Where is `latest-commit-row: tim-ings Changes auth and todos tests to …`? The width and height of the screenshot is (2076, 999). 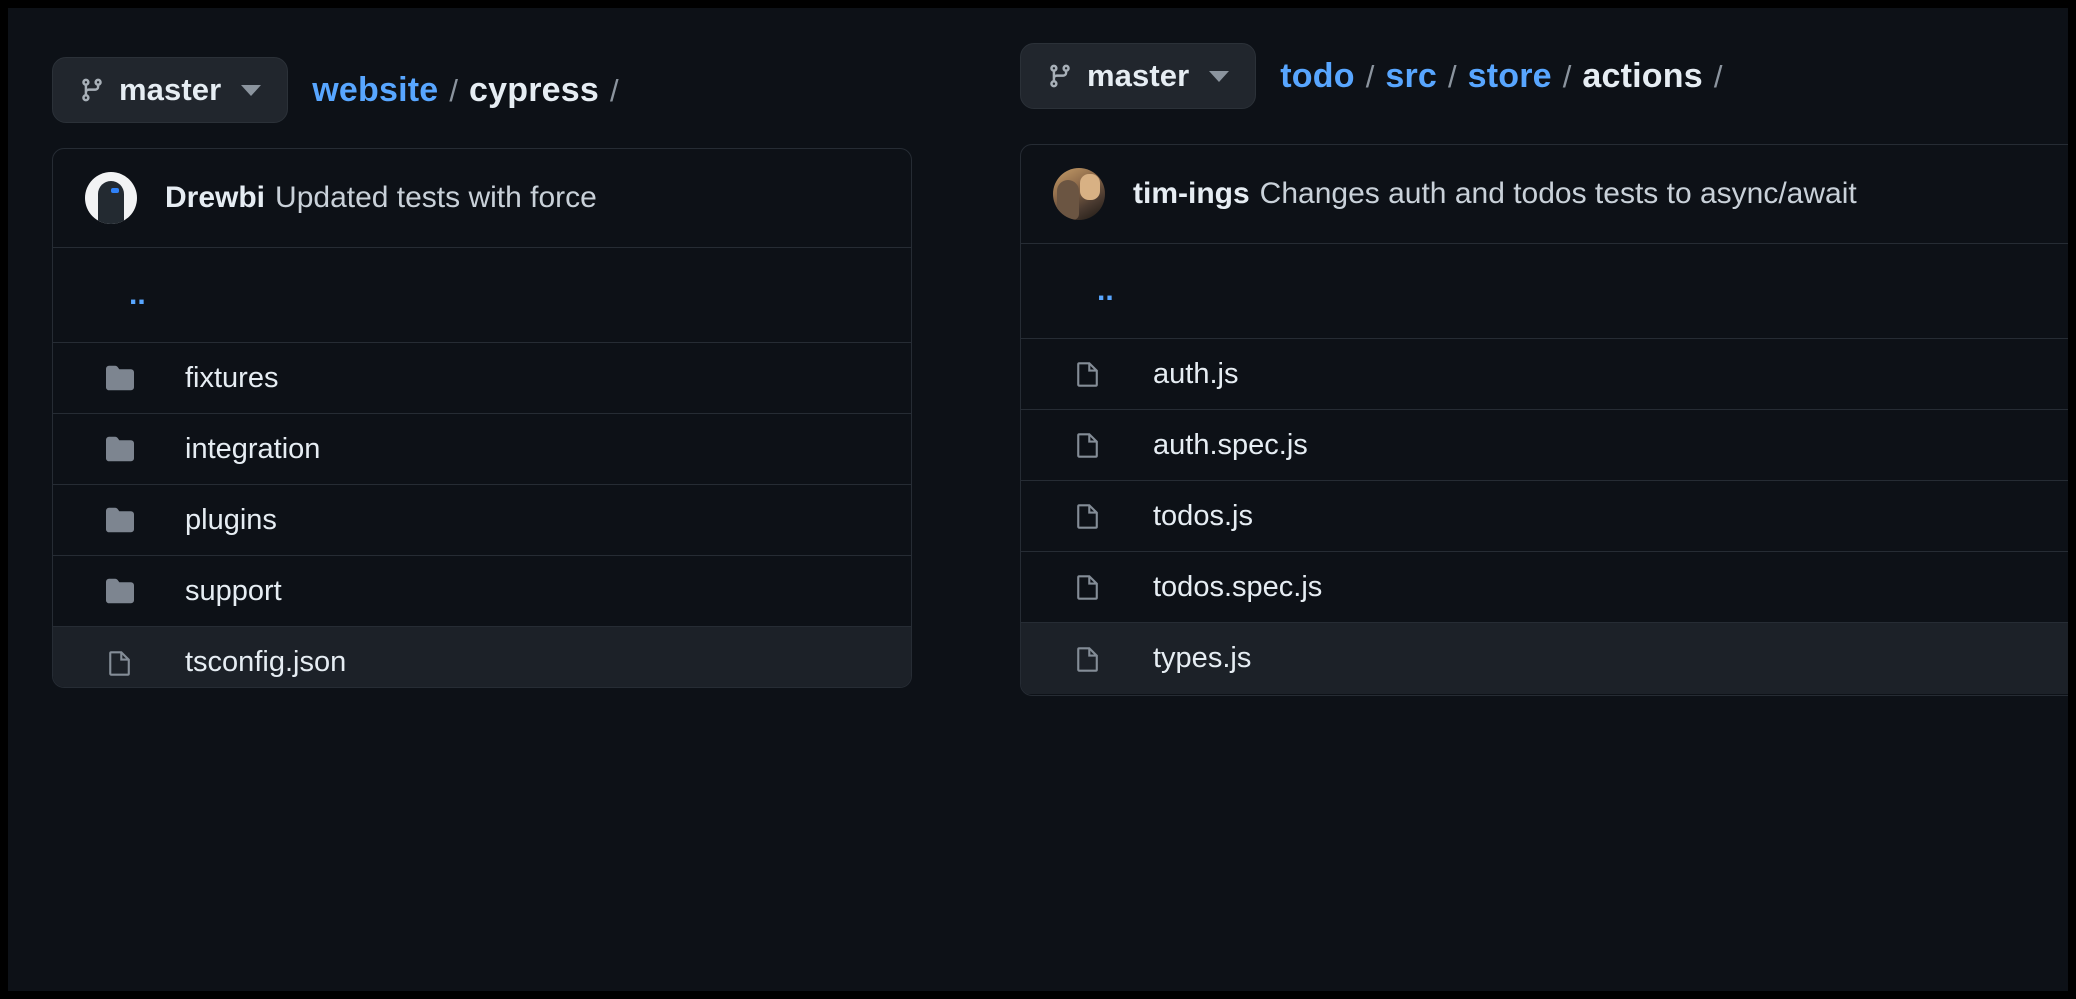 latest-commit-row: tim-ings Changes auth and todos tests to … is located at coordinates (1544, 194).